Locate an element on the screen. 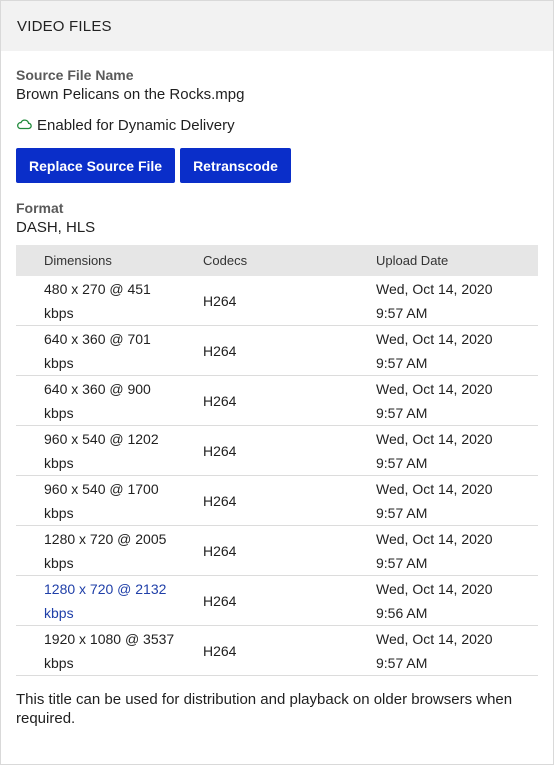  dimensions-cell: 960 x 540 @ 1700 kbps is located at coordinates (109, 500).